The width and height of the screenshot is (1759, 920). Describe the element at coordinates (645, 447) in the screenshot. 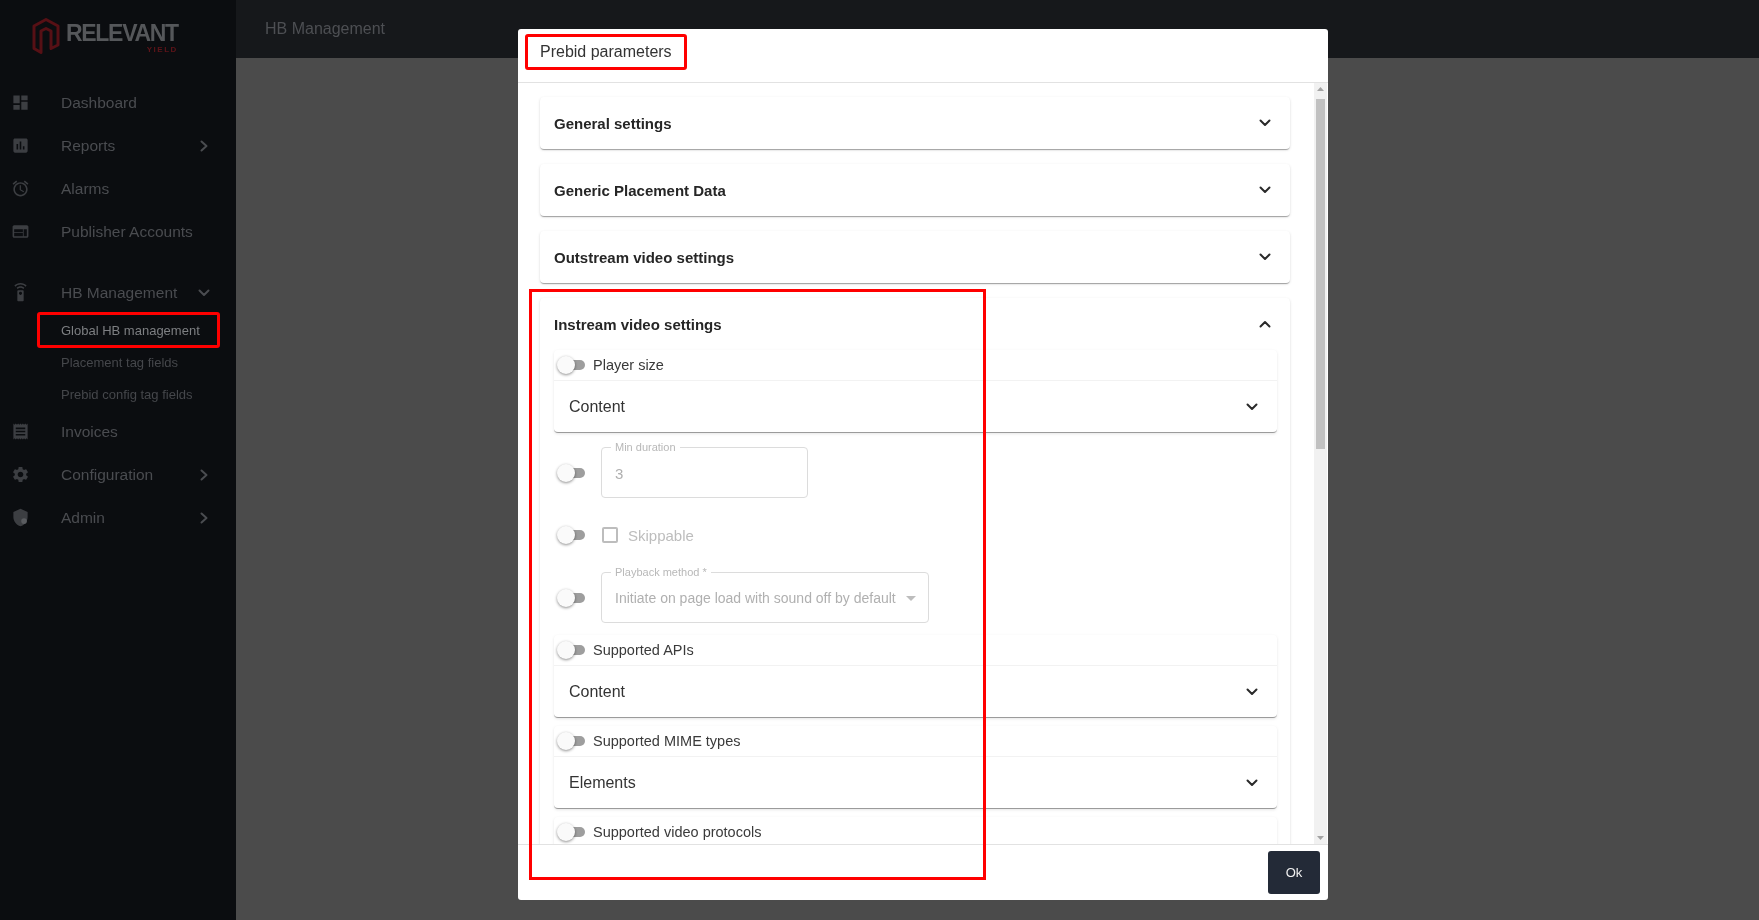

I see `field-label: Min duration` at that location.